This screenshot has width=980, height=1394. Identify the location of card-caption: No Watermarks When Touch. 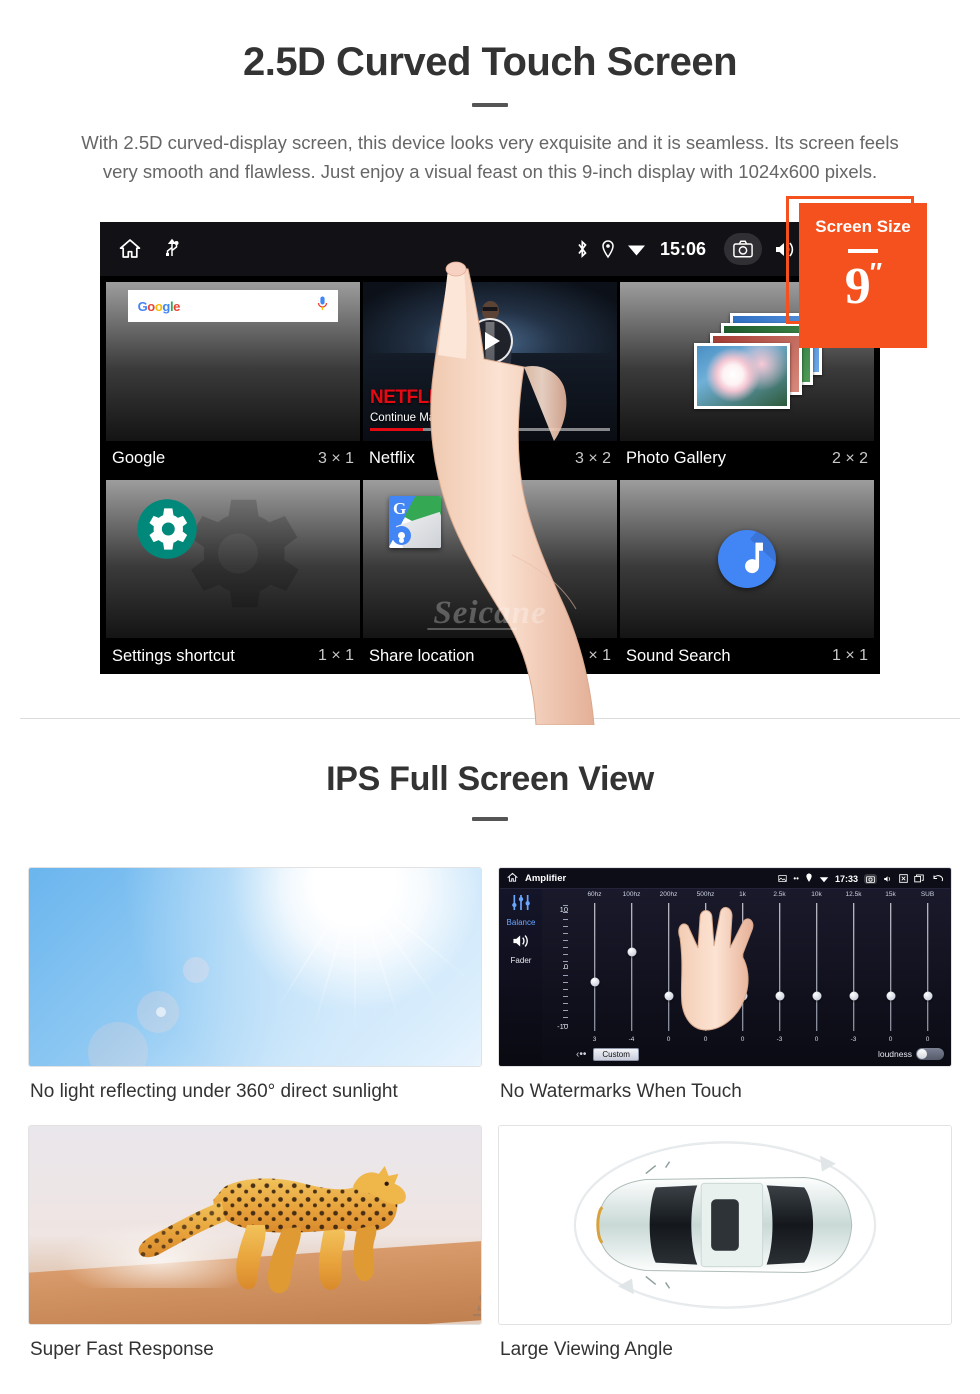
(621, 1091).